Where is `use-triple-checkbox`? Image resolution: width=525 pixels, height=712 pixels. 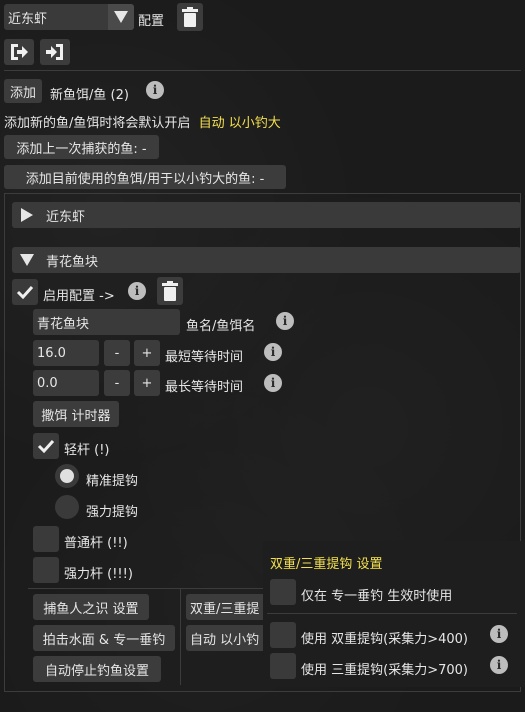 use-triple-checkbox is located at coordinates (283, 666).